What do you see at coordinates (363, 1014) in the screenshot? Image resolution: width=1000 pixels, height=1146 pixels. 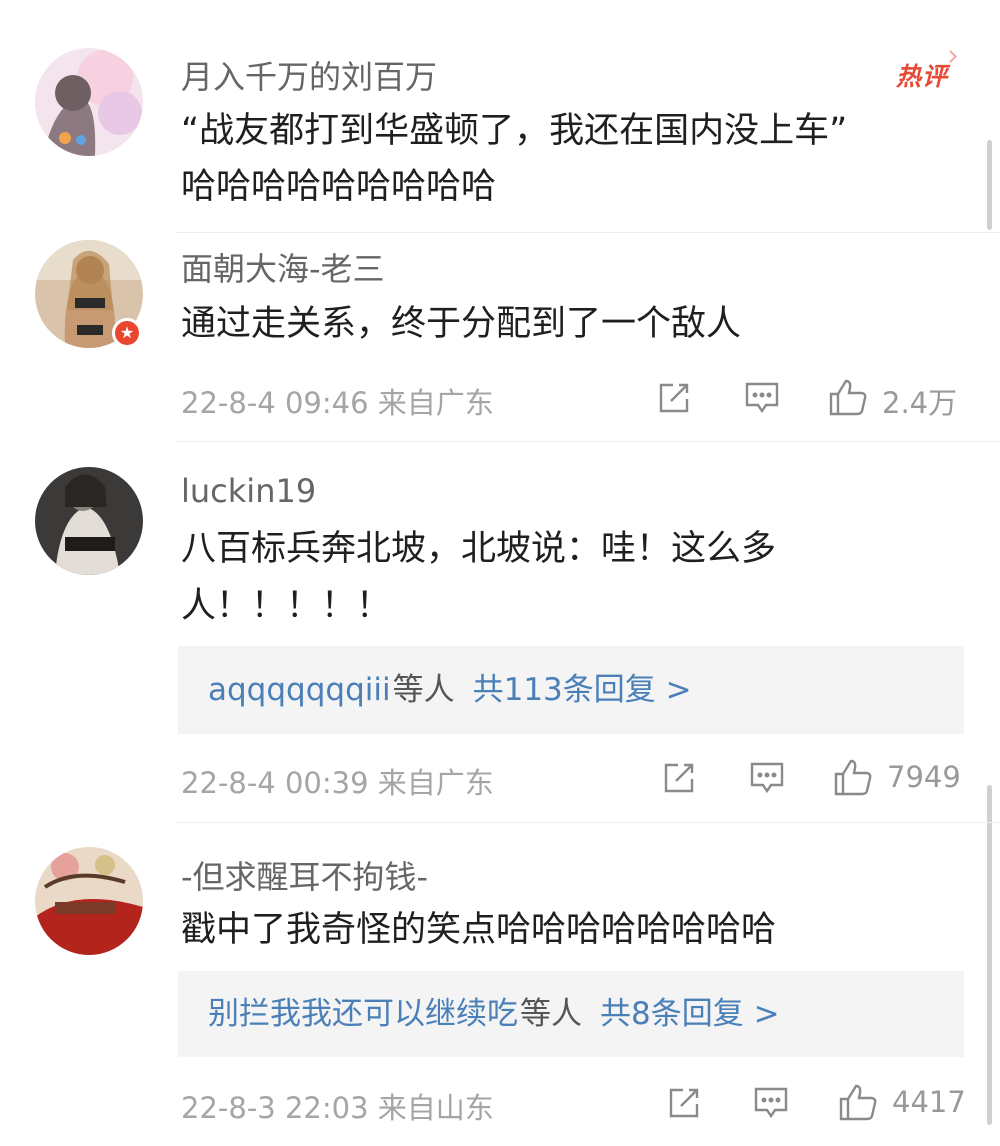 I see `reply-user: 别拦我我还可以继续吃` at bounding box center [363, 1014].